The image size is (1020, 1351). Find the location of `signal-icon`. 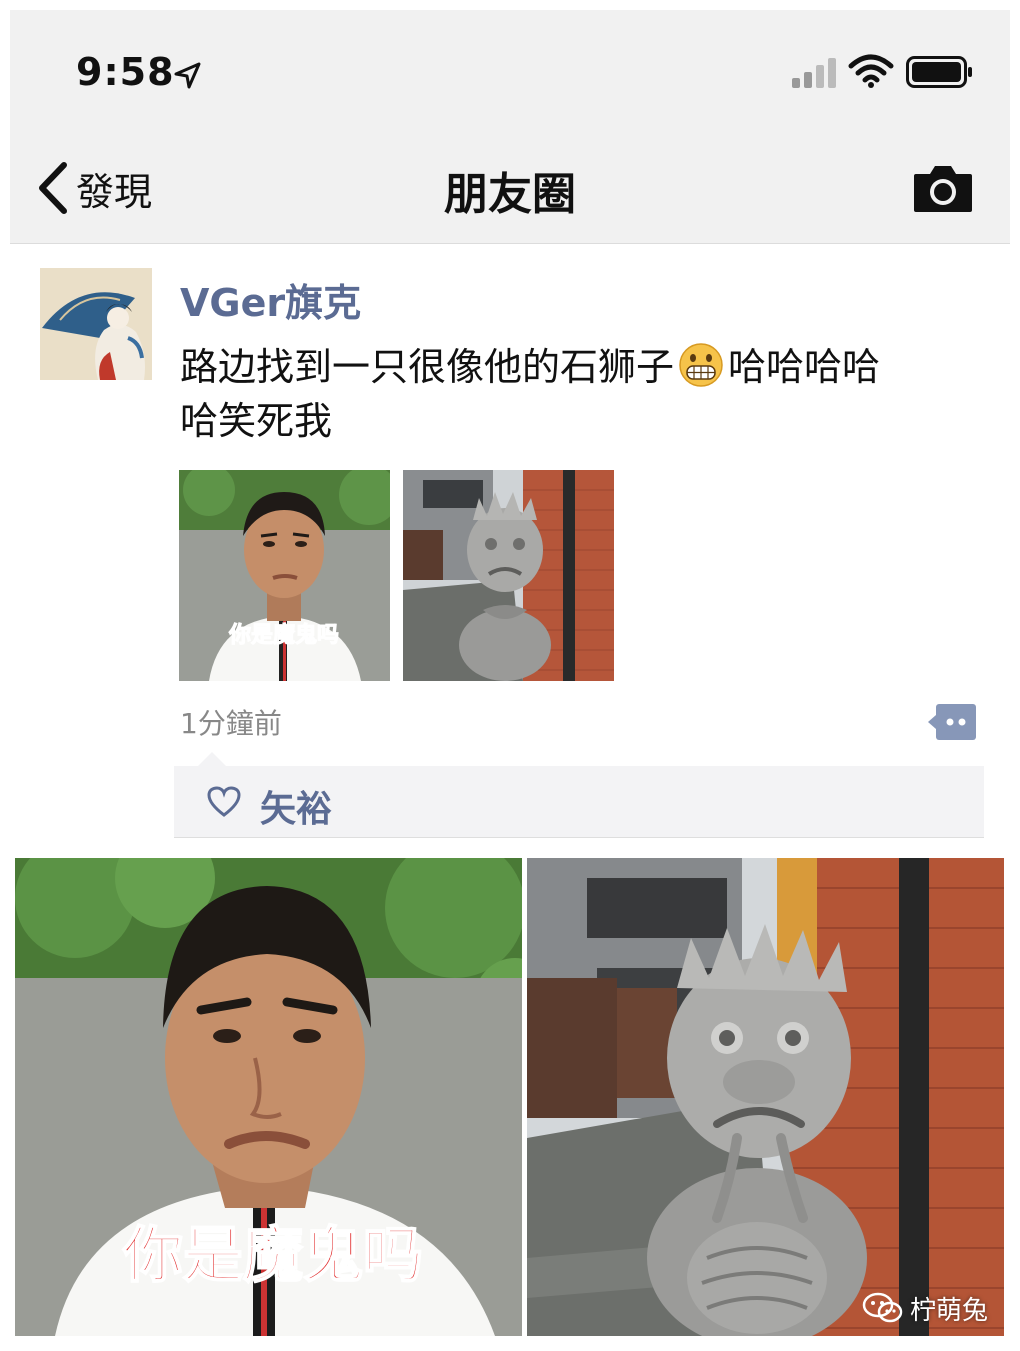

signal-icon is located at coordinates (814, 73).